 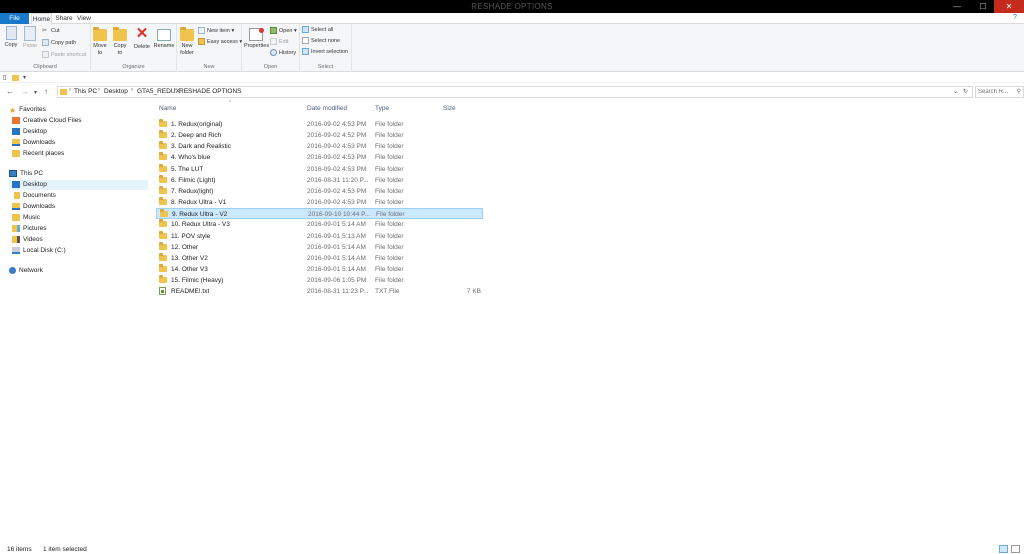 What do you see at coordinates (10, 91) in the screenshot?
I see `back-arrow-icon: ←` at bounding box center [10, 91].